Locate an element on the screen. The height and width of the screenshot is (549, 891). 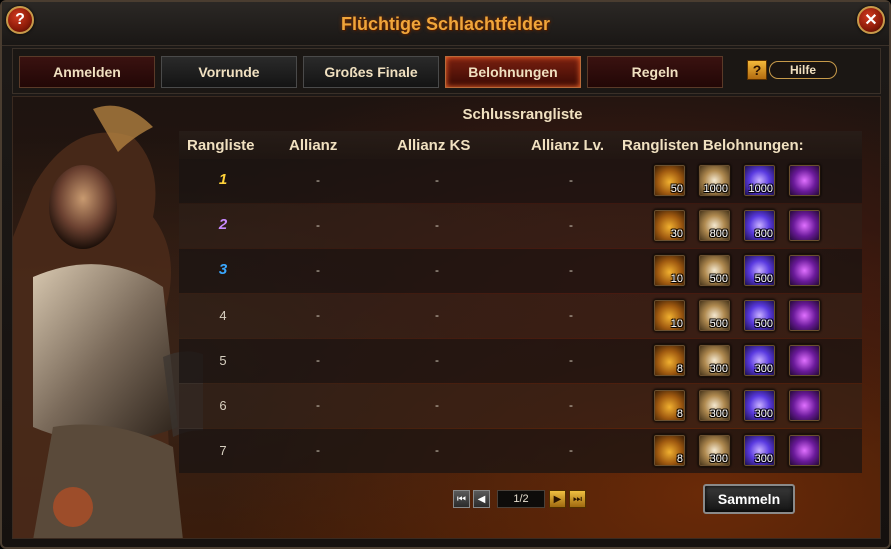
last-page-button: ⏭ is located at coordinates (577, 499).